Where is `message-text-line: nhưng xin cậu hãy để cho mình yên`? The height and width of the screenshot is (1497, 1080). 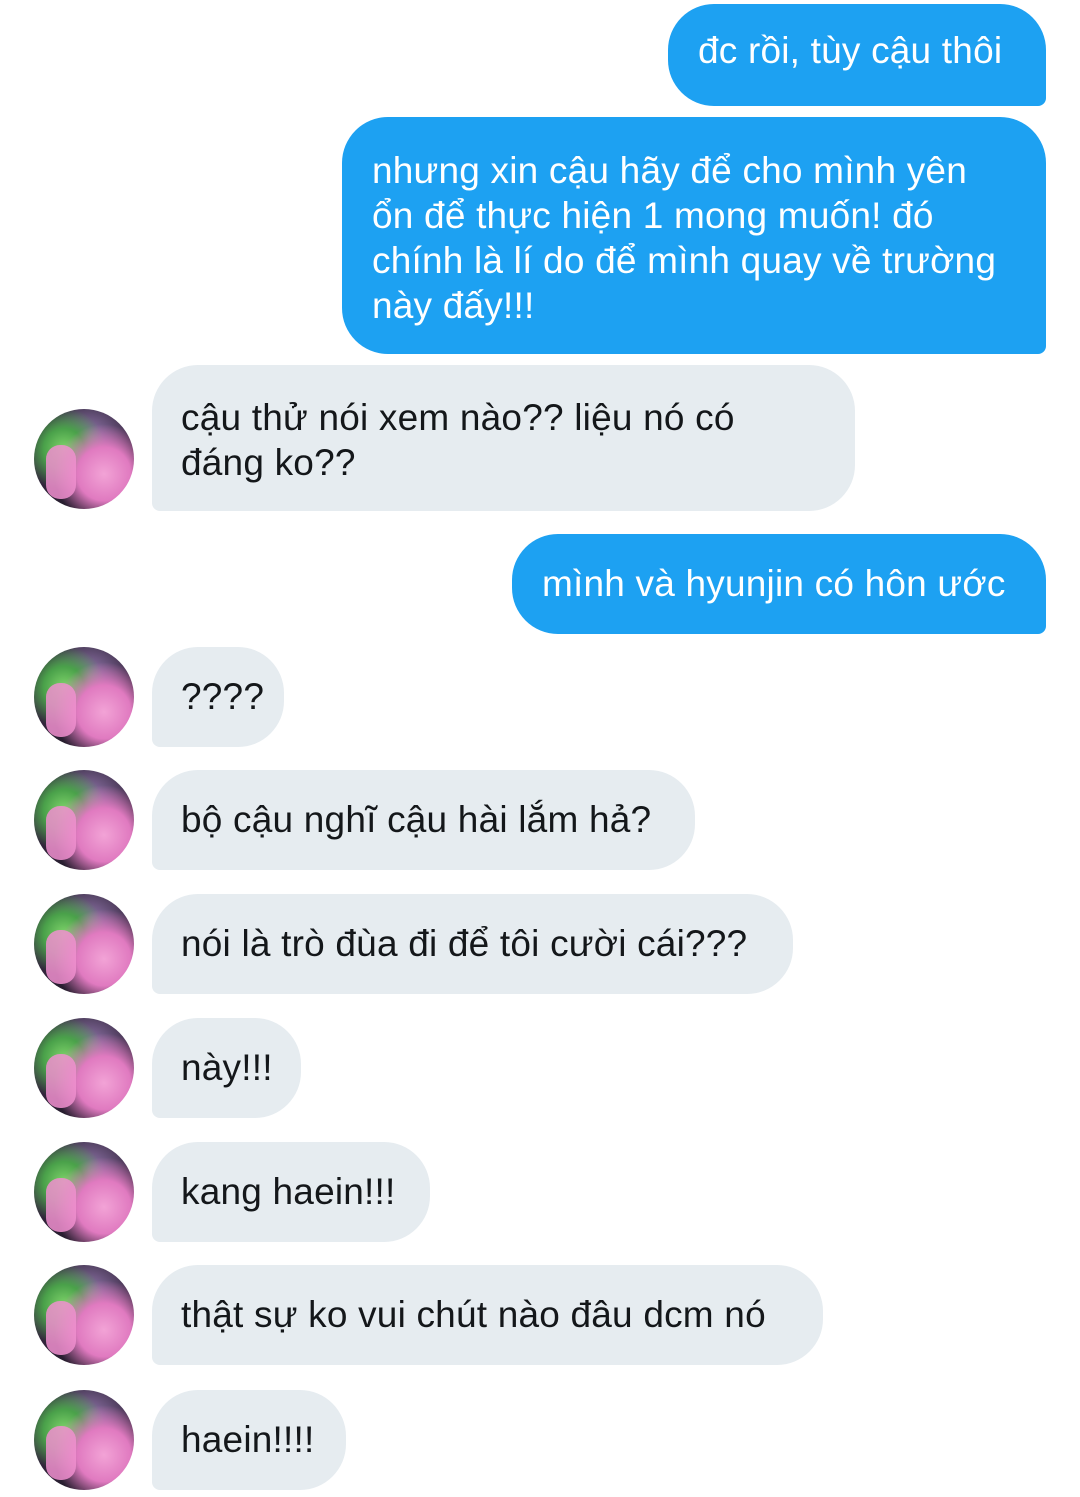
message-text-line: nhưng xin cậu hãy để cho mình yên is located at coordinates (669, 170).